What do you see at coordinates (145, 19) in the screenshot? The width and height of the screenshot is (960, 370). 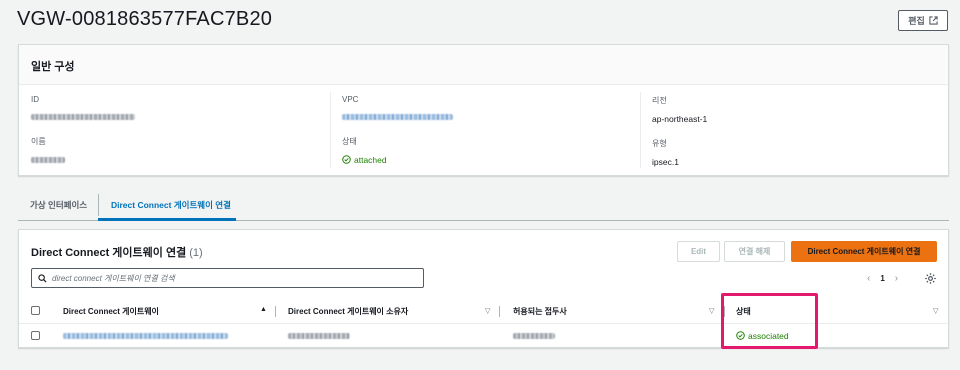 I see `page-title: VGW-0081863577FAC7B20` at bounding box center [145, 19].